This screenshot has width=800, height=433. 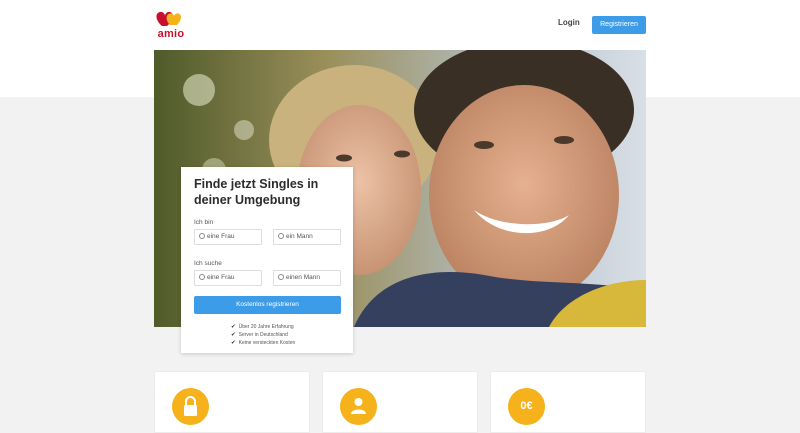 I want to click on i-am-woman-radio: eine Frau, so click(x=228, y=237).